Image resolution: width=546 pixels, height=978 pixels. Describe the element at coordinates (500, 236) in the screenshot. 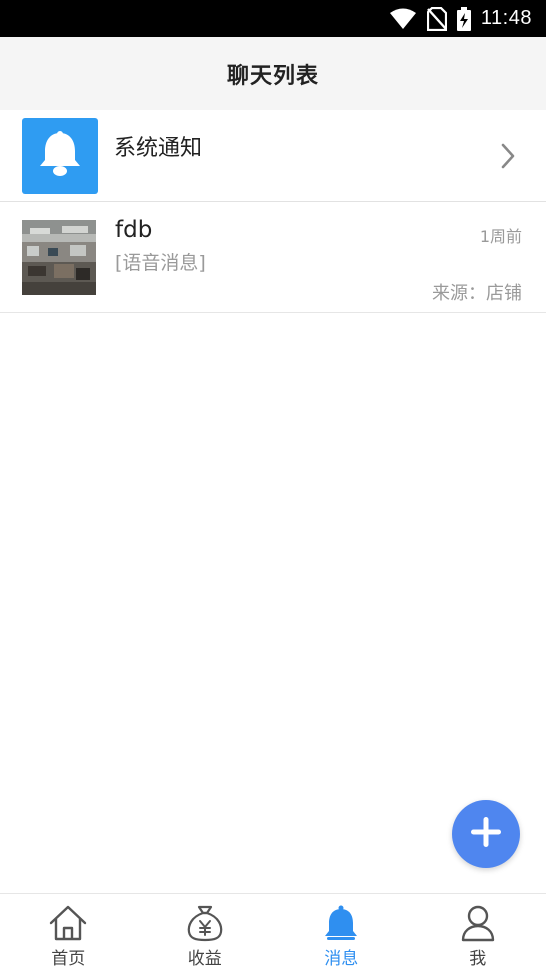

I see `chat-time: 1周前` at that location.